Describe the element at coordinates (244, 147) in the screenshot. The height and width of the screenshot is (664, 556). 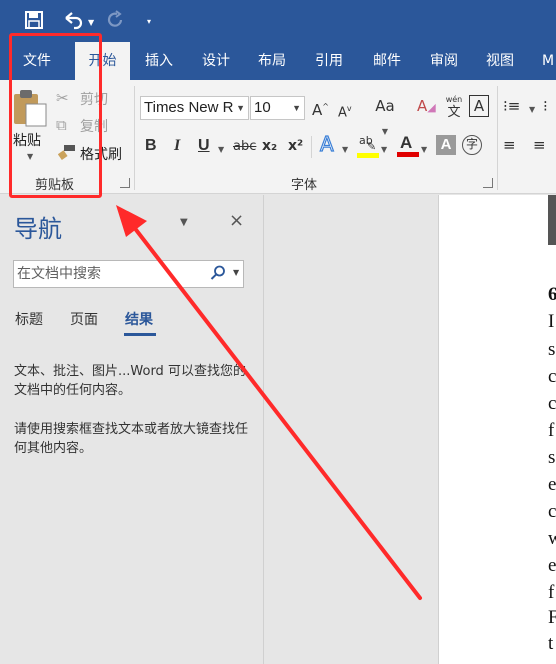
I see `strikethrough-button: abc` at that location.